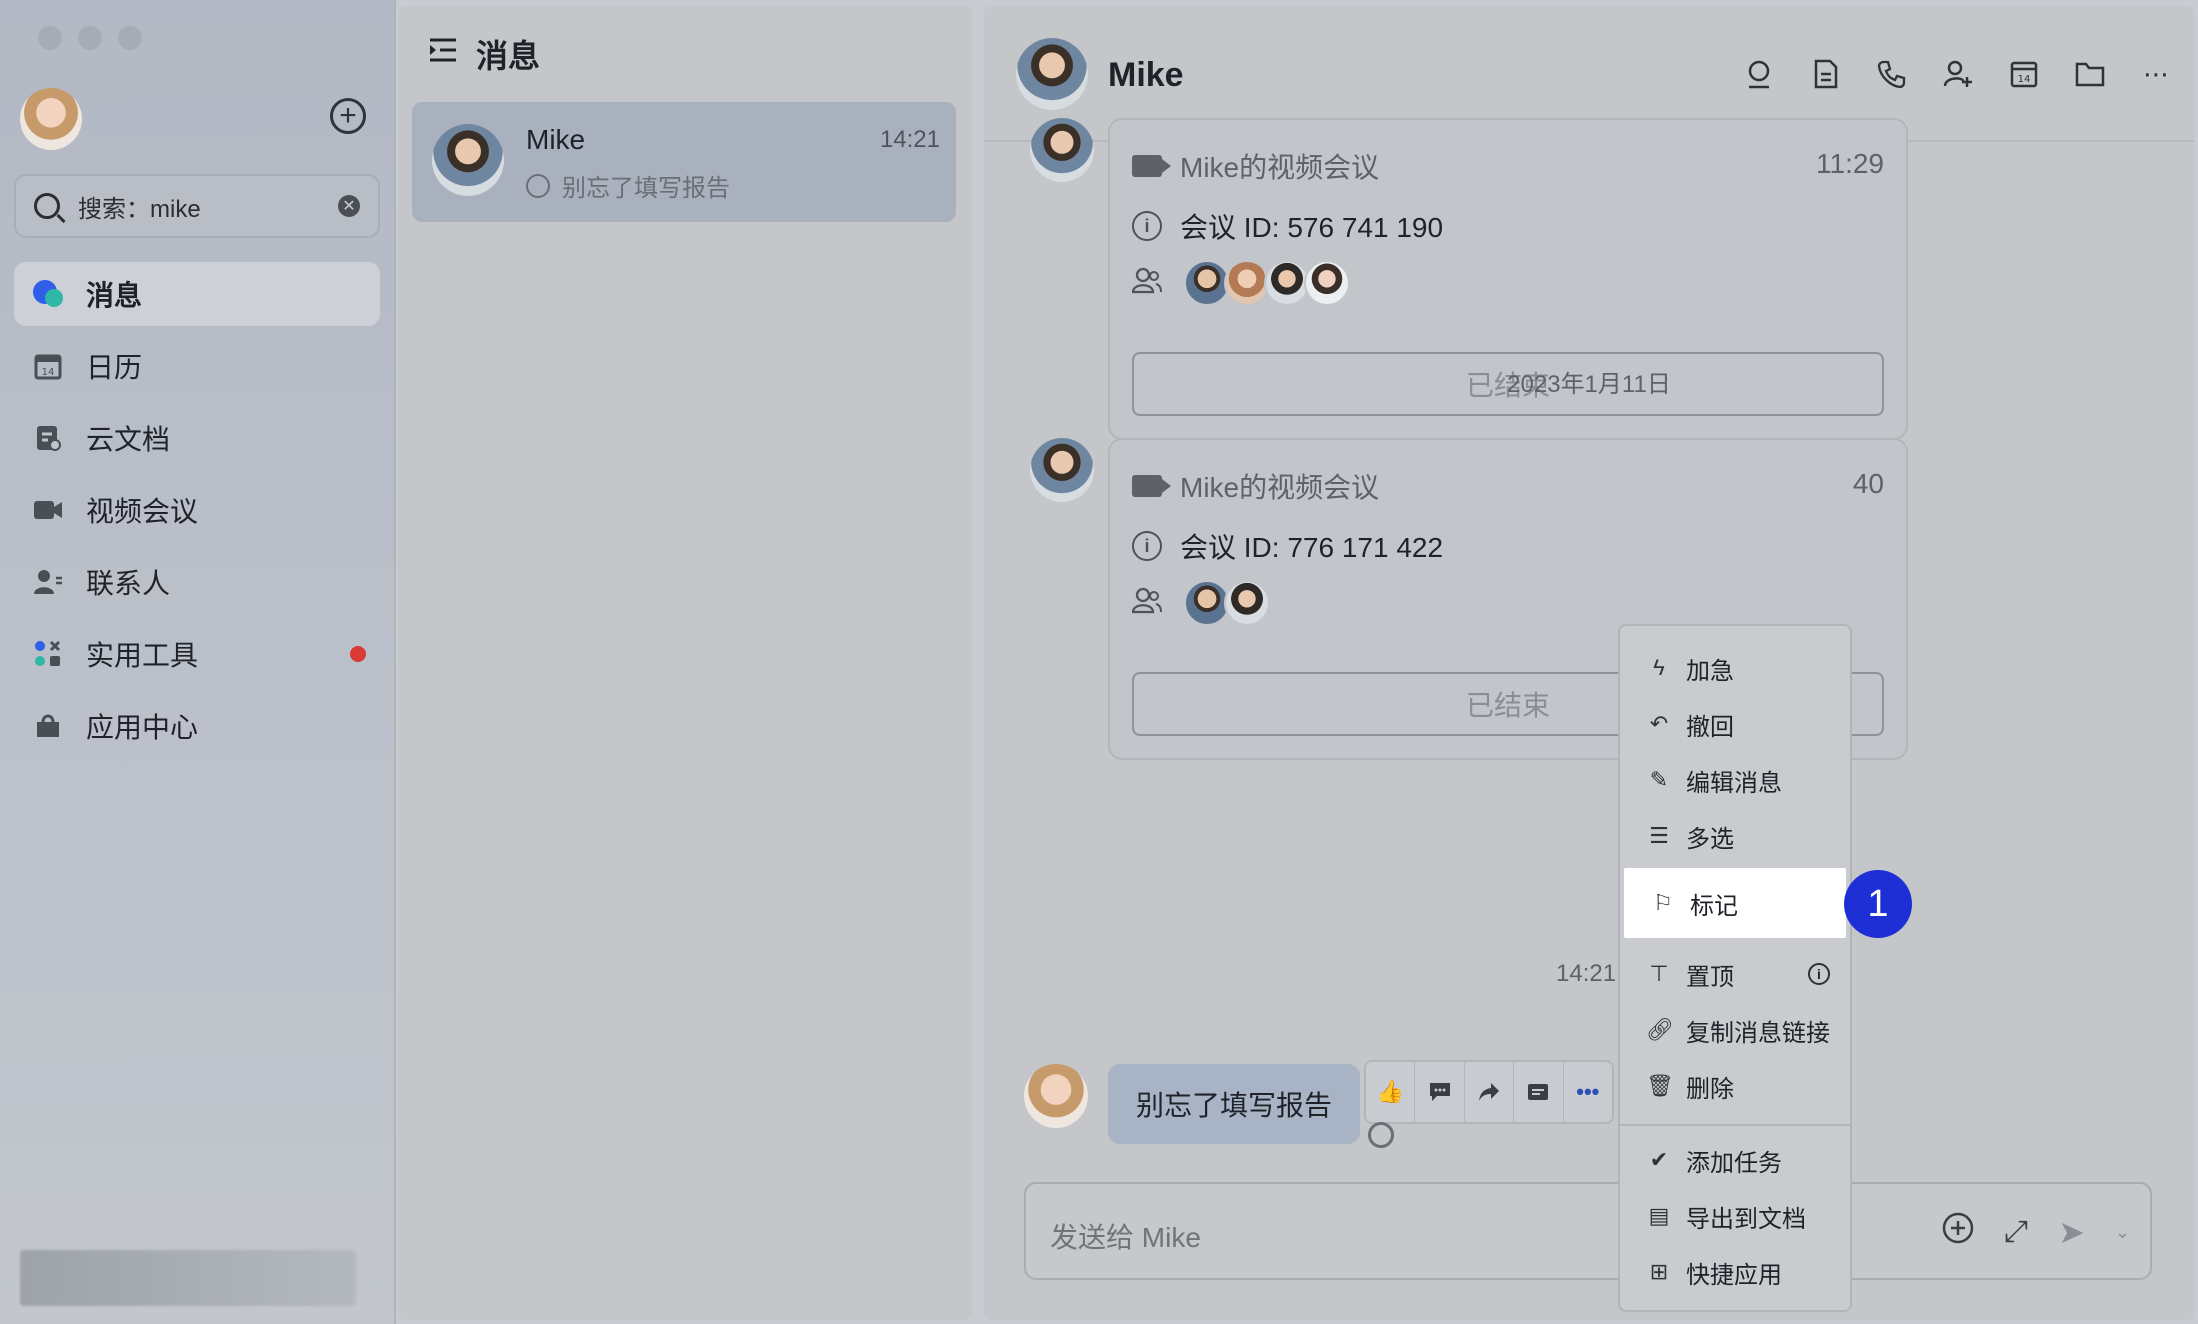 The height and width of the screenshot is (1324, 2198). What do you see at coordinates (114, 295) in the screenshot?
I see `sidebar-item-label: 消息` at bounding box center [114, 295].